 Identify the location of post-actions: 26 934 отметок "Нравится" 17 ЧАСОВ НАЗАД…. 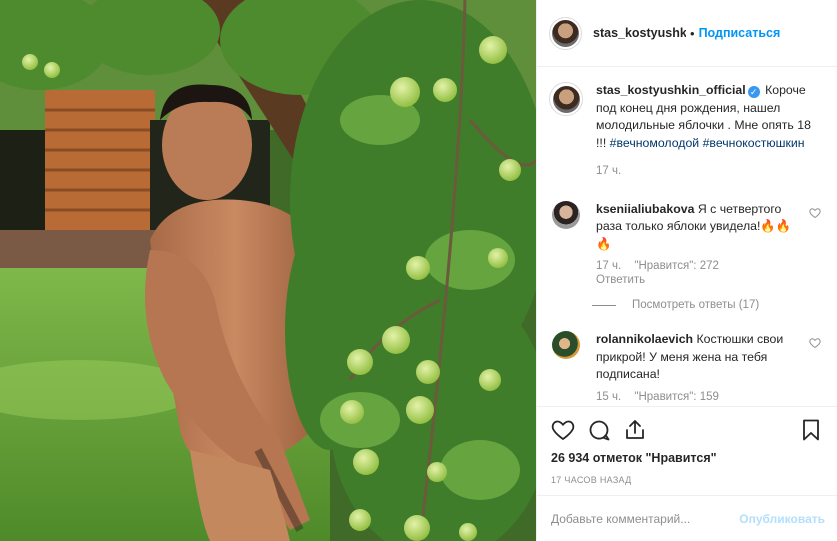
(687, 473).